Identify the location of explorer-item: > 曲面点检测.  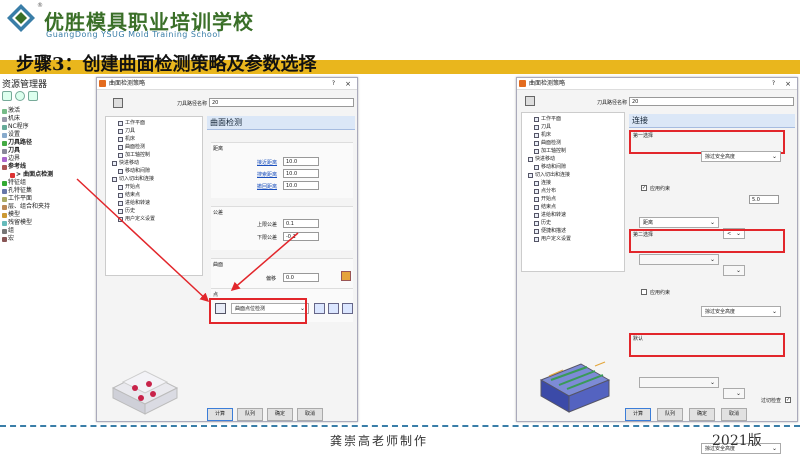
(47, 175).